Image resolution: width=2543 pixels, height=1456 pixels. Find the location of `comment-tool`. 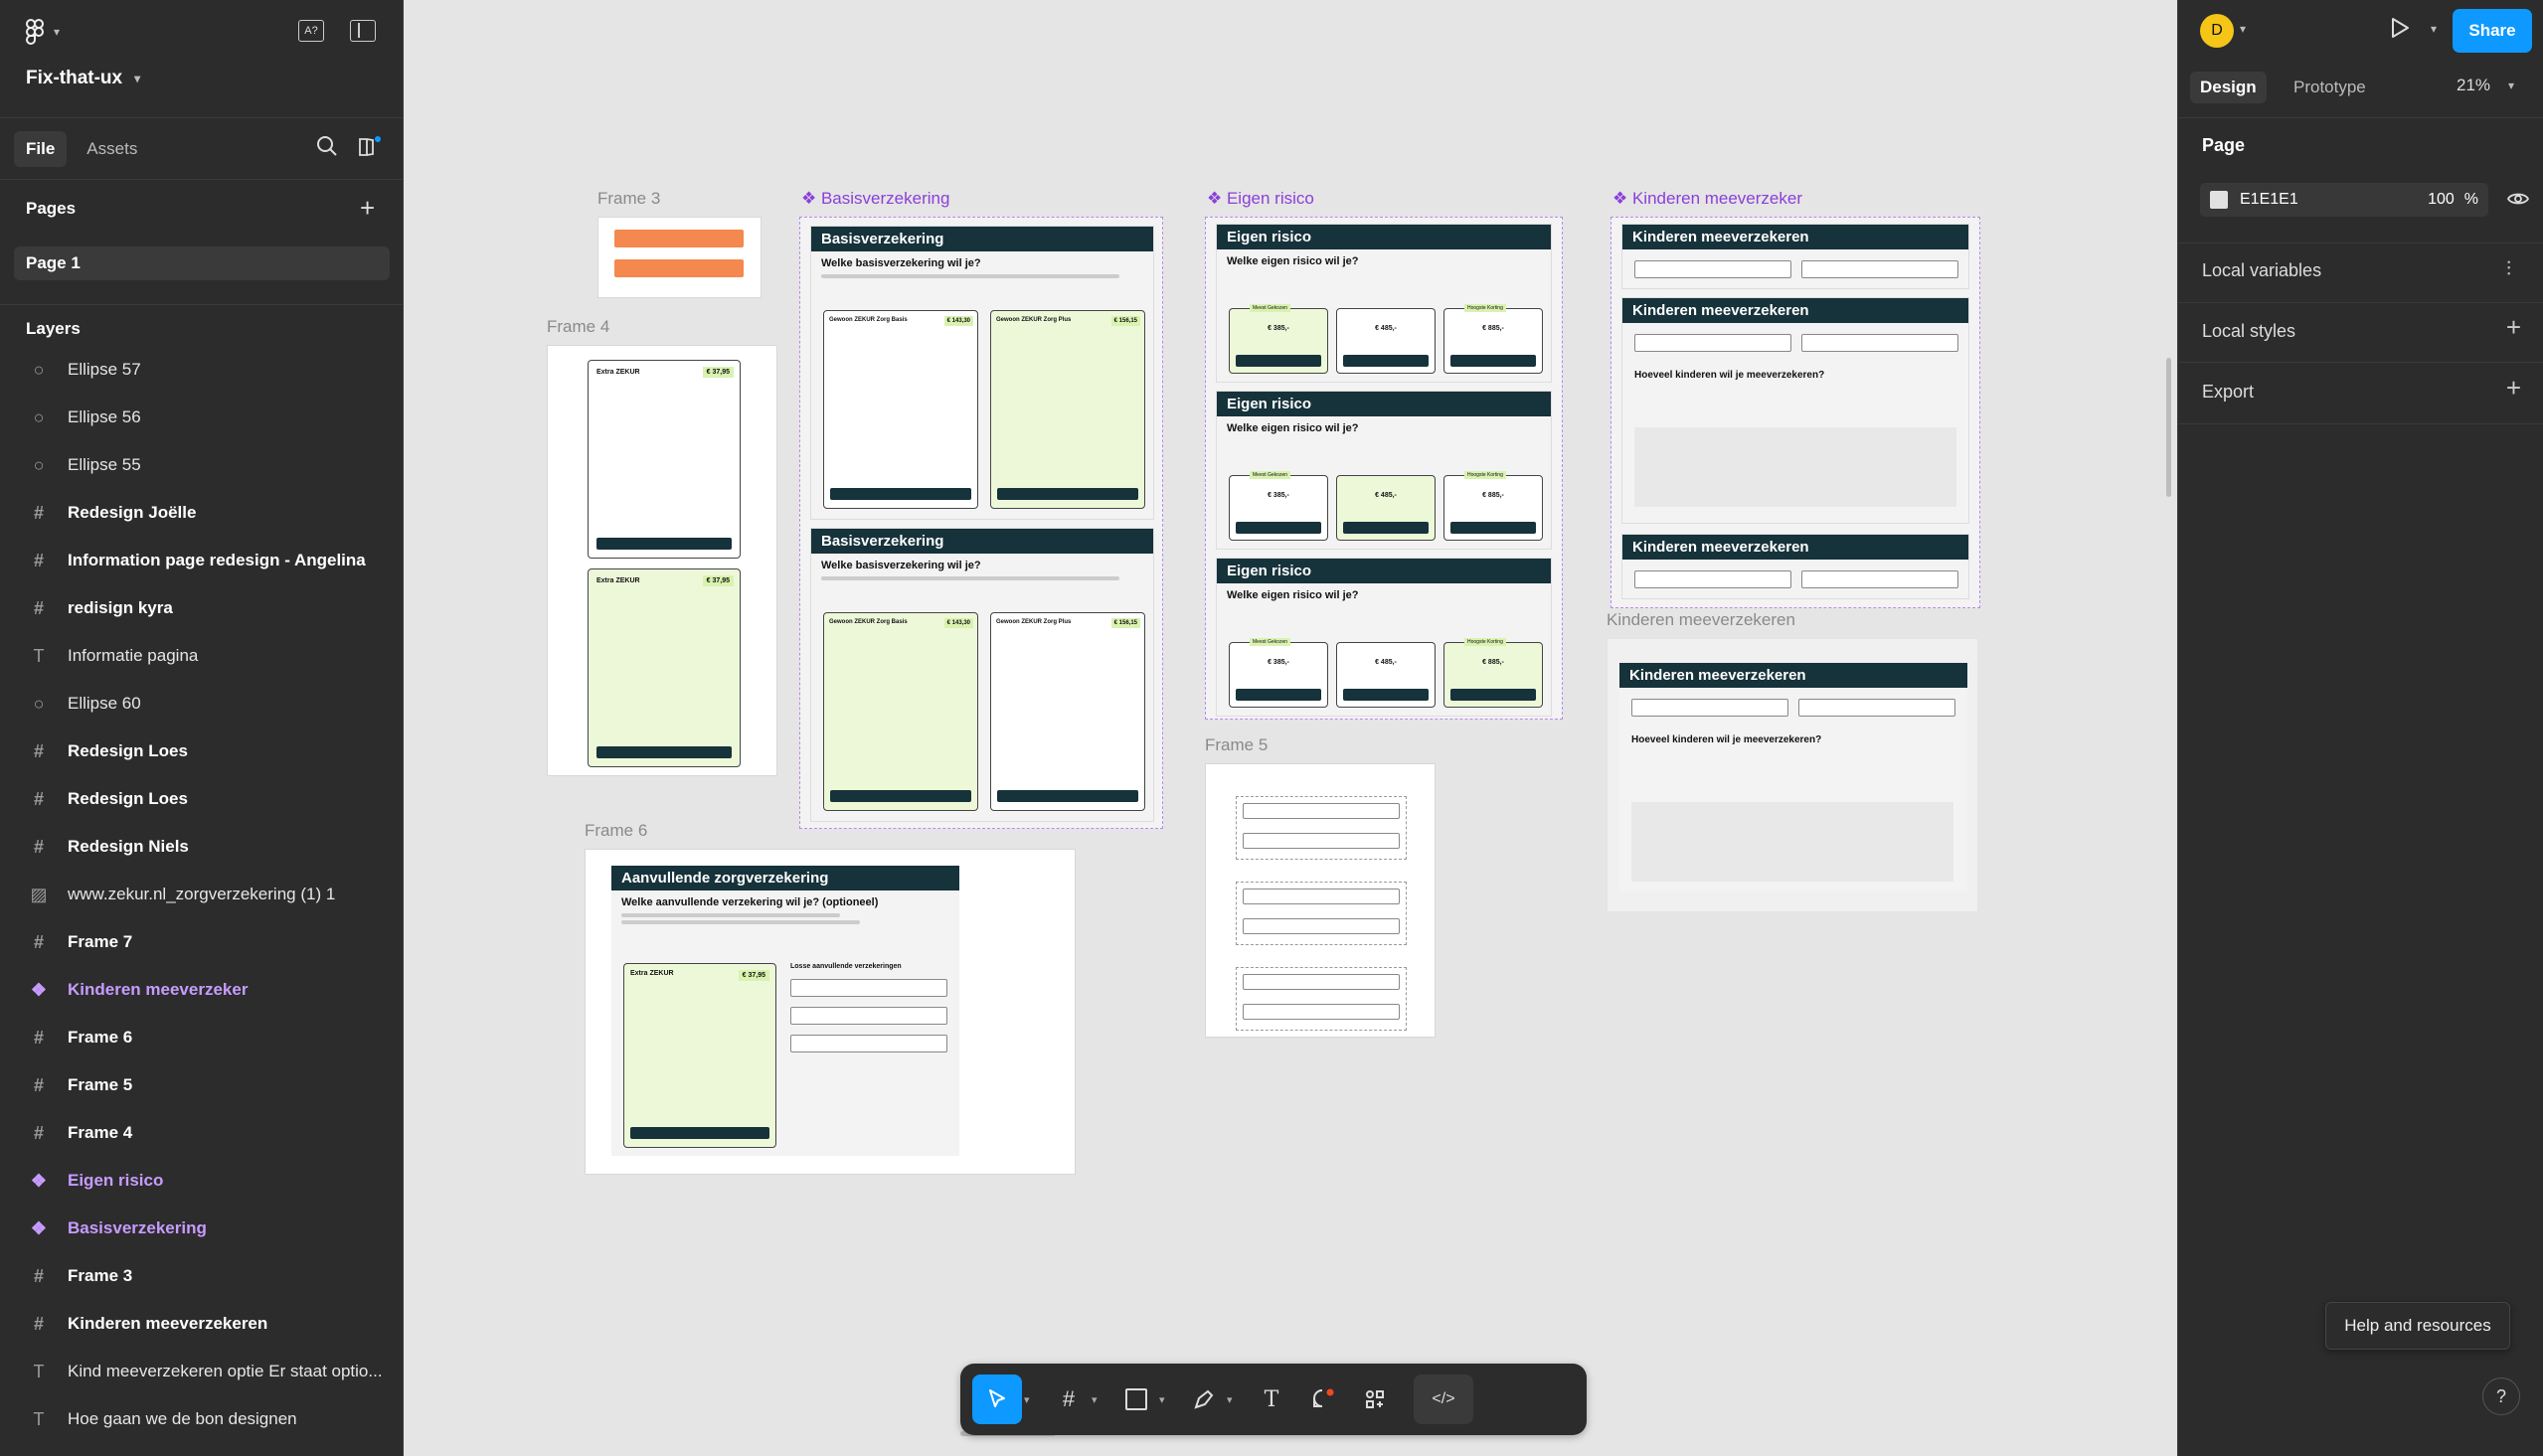

comment-tool is located at coordinates (1323, 1399).